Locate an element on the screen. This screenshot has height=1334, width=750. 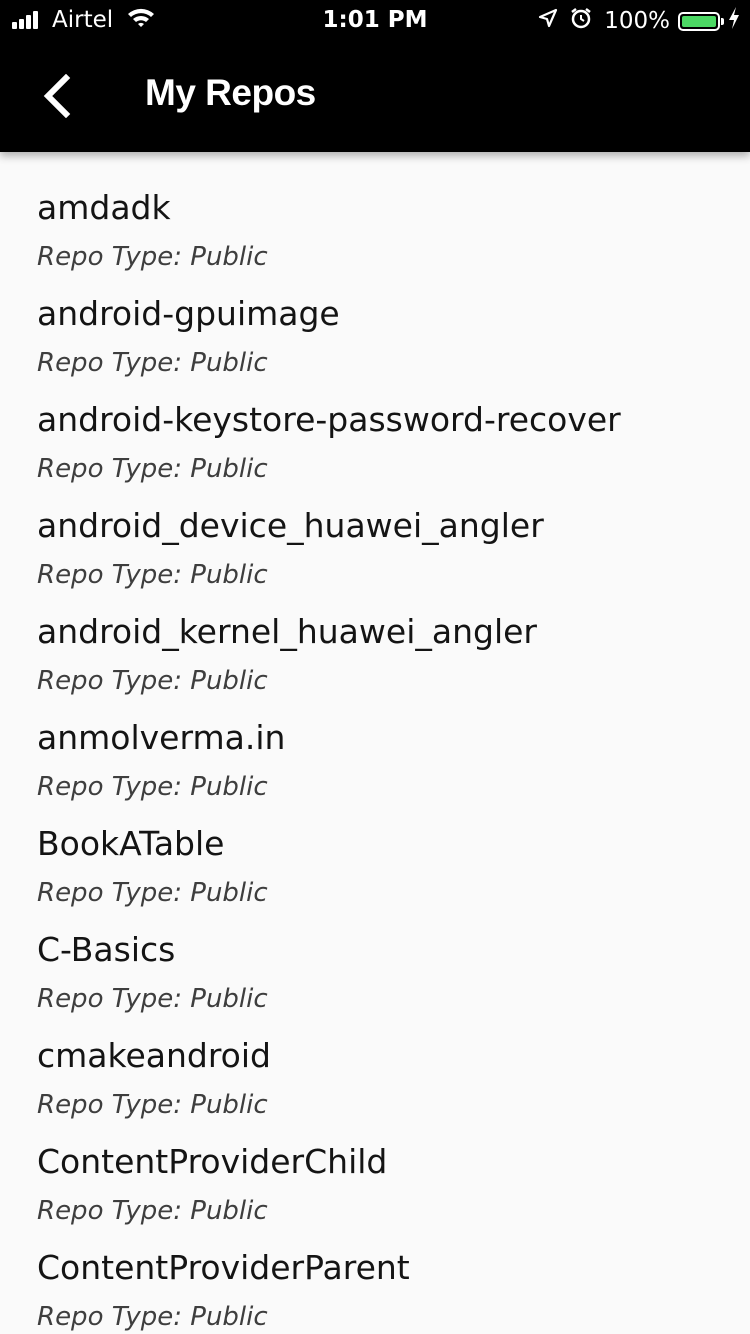
chevron-left-icon is located at coordinates (57, 96).